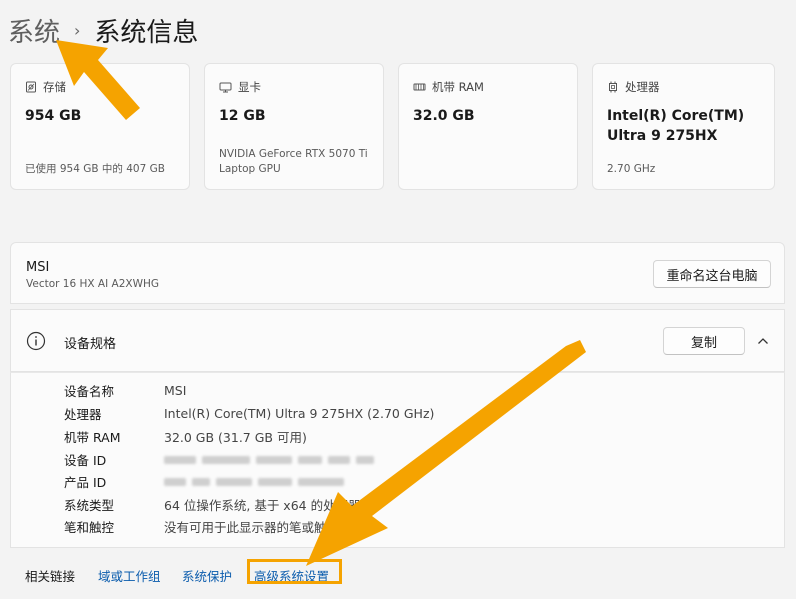  Describe the element at coordinates (85, 460) in the screenshot. I see `spec-key: 设备 ID` at that location.